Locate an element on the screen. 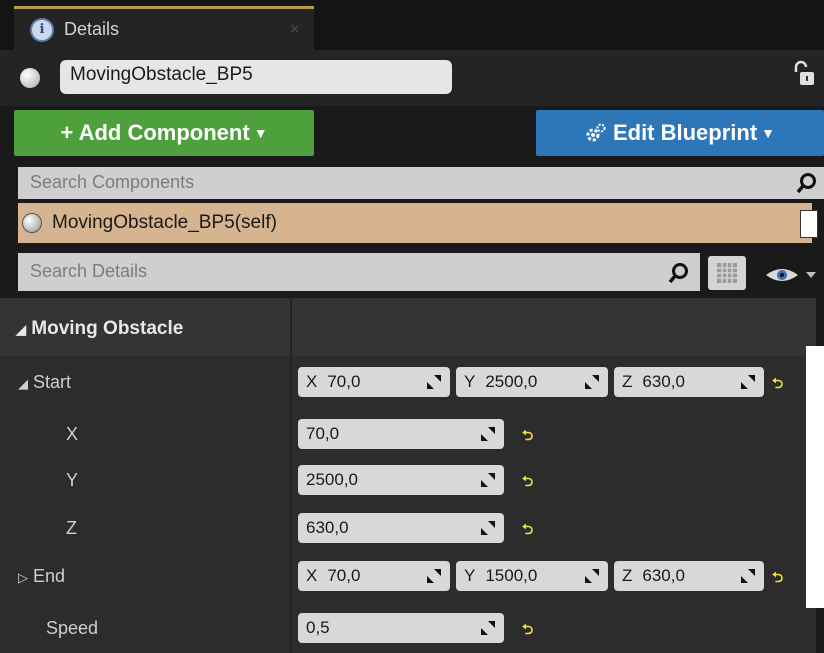  column-divider is located at coordinates (291, 475).